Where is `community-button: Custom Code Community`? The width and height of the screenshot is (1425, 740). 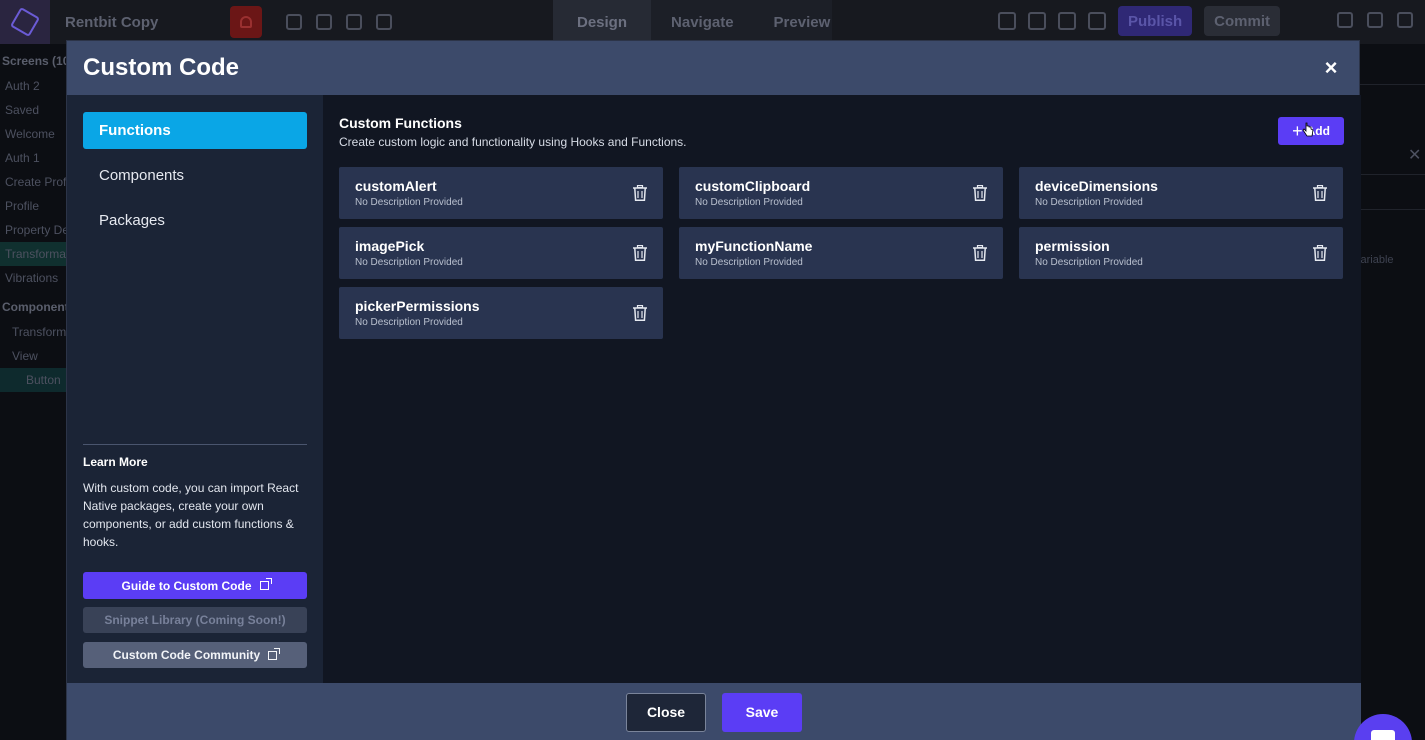
community-button: Custom Code Community is located at coordinates (195, 655).